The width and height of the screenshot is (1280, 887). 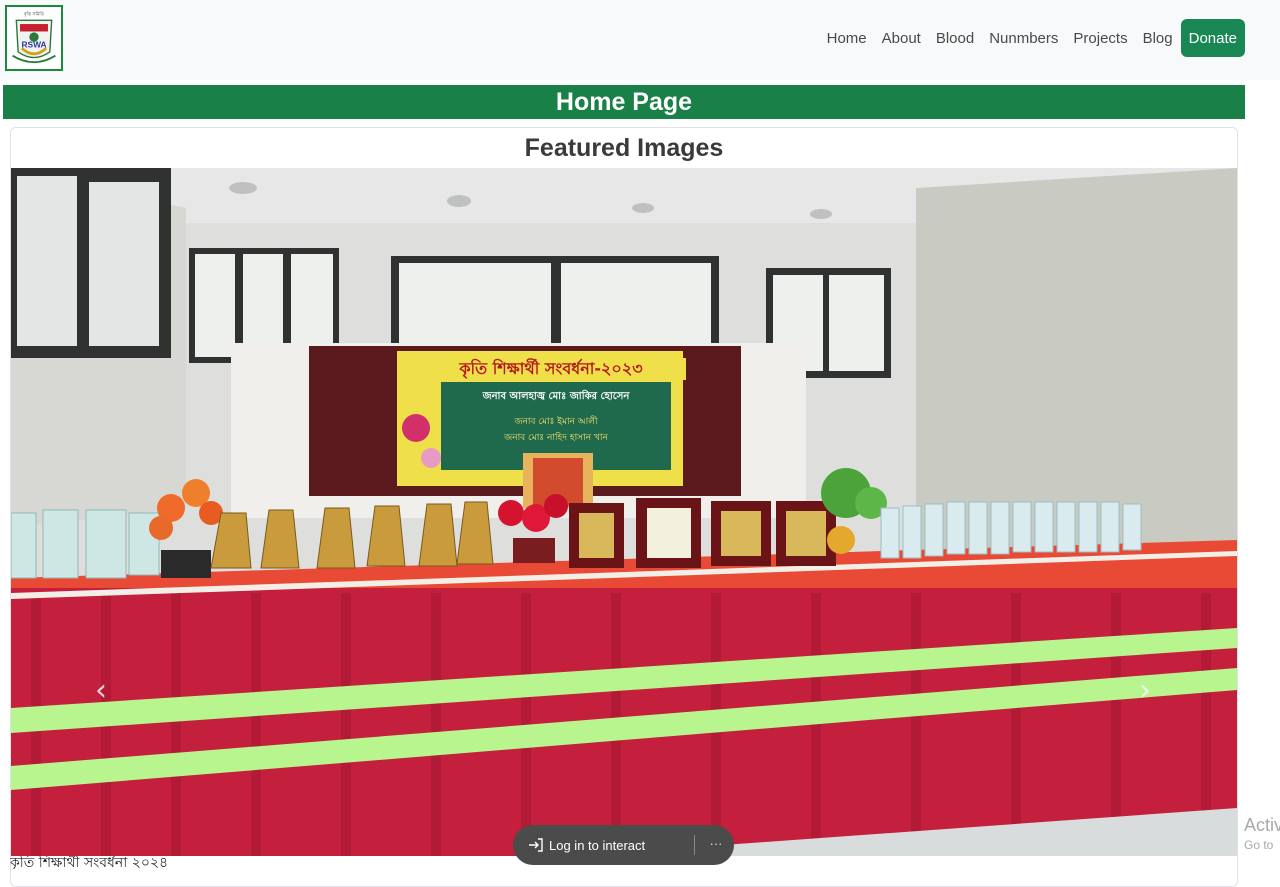 What do you see at coordinates (1212, 38) in the screenshot?
I see `donate-button: Donate` at bounding box center [1212, 38].